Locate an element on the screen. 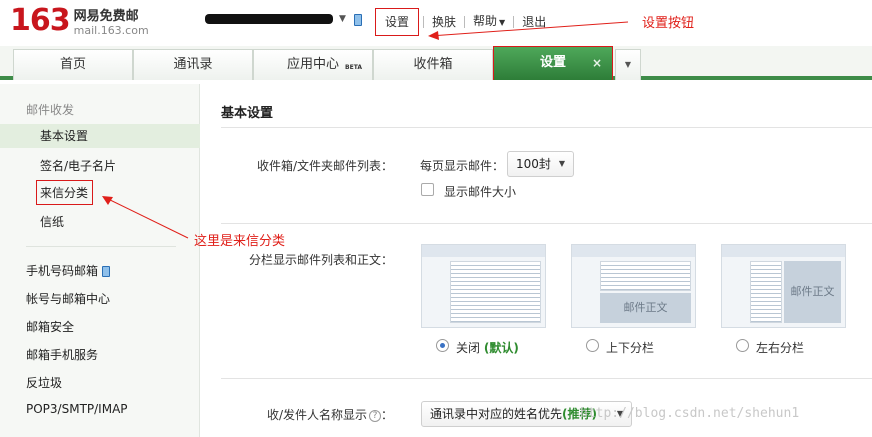 Image resolution: width=872 pixels, height=437 pixels. name-display-value: 通讯录中对应的姓名优先 is located at coordinates (496, 414).